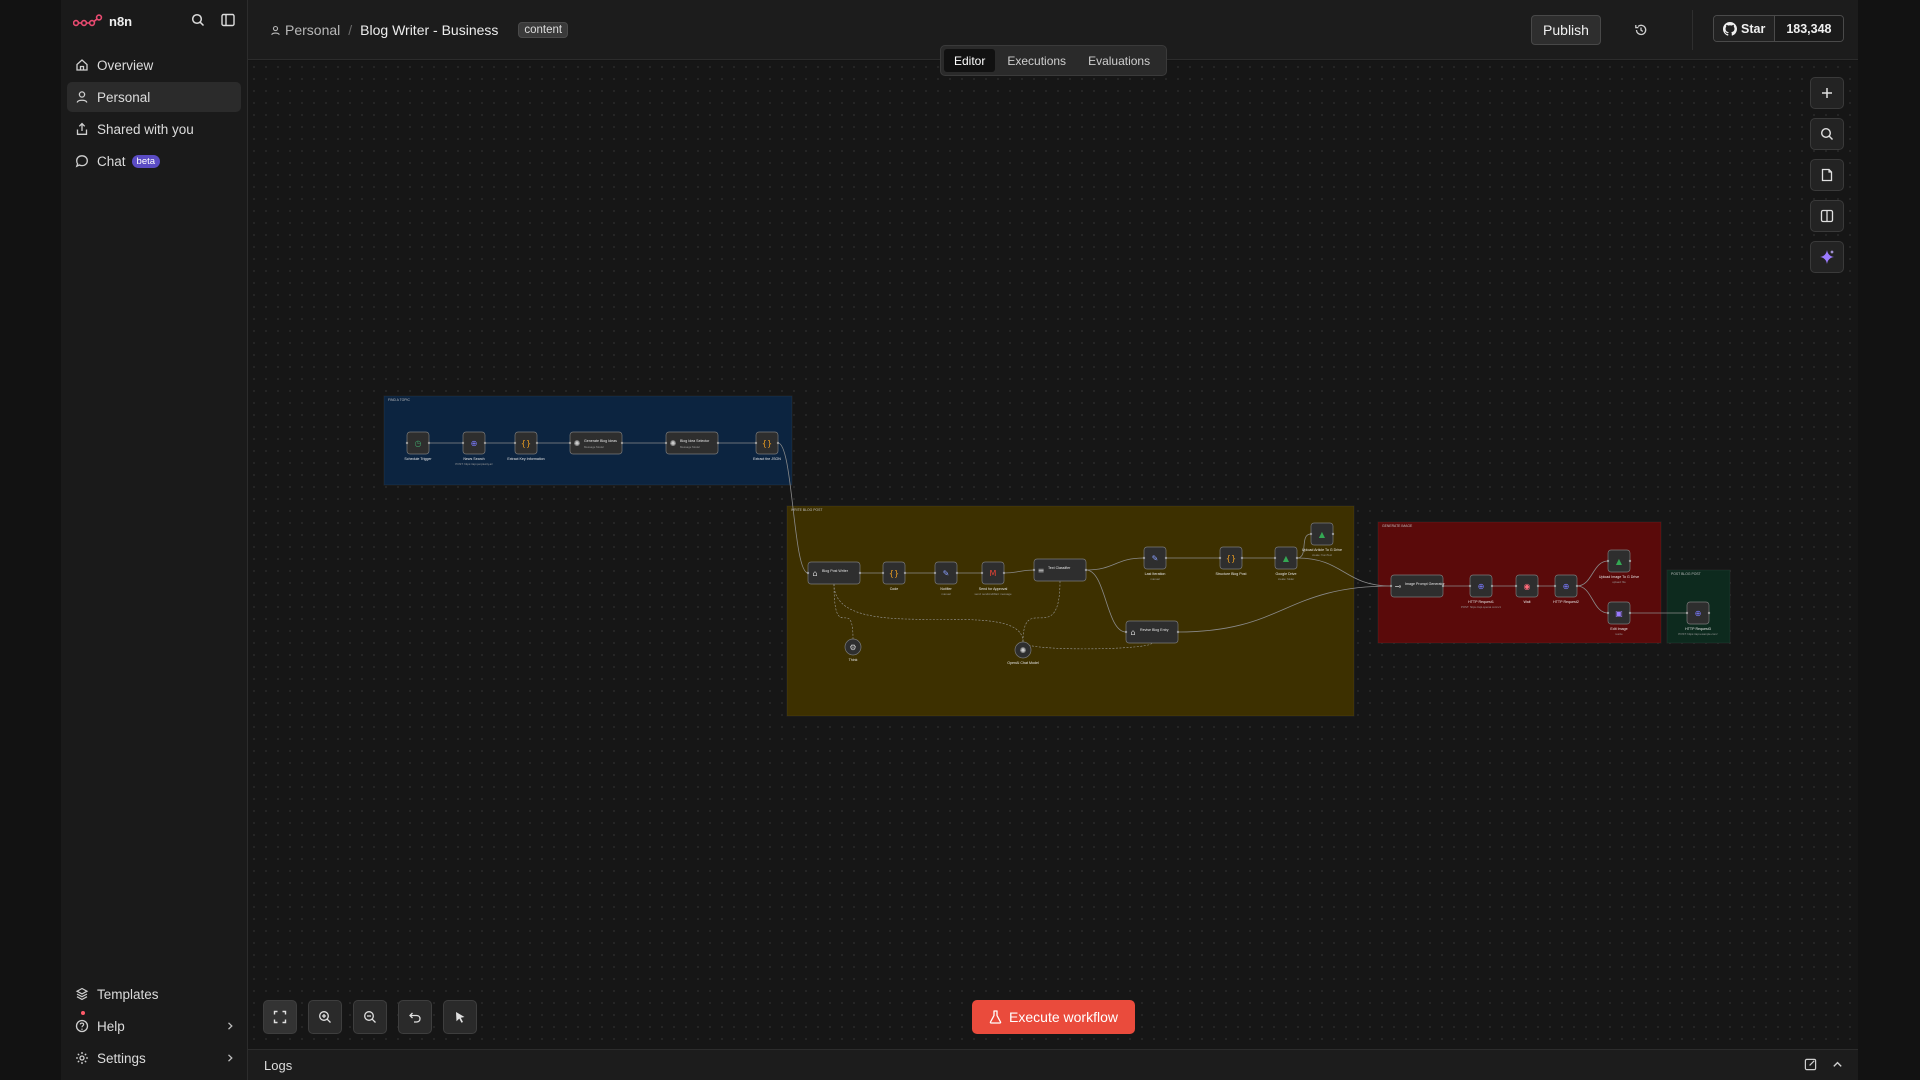  I want to click on logs-panel: Logs, so click(1053, 1064).